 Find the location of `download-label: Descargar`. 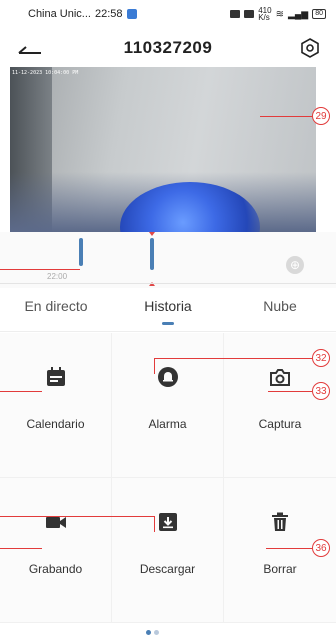

download-label: Descargar is located at coordinates (167, 569).